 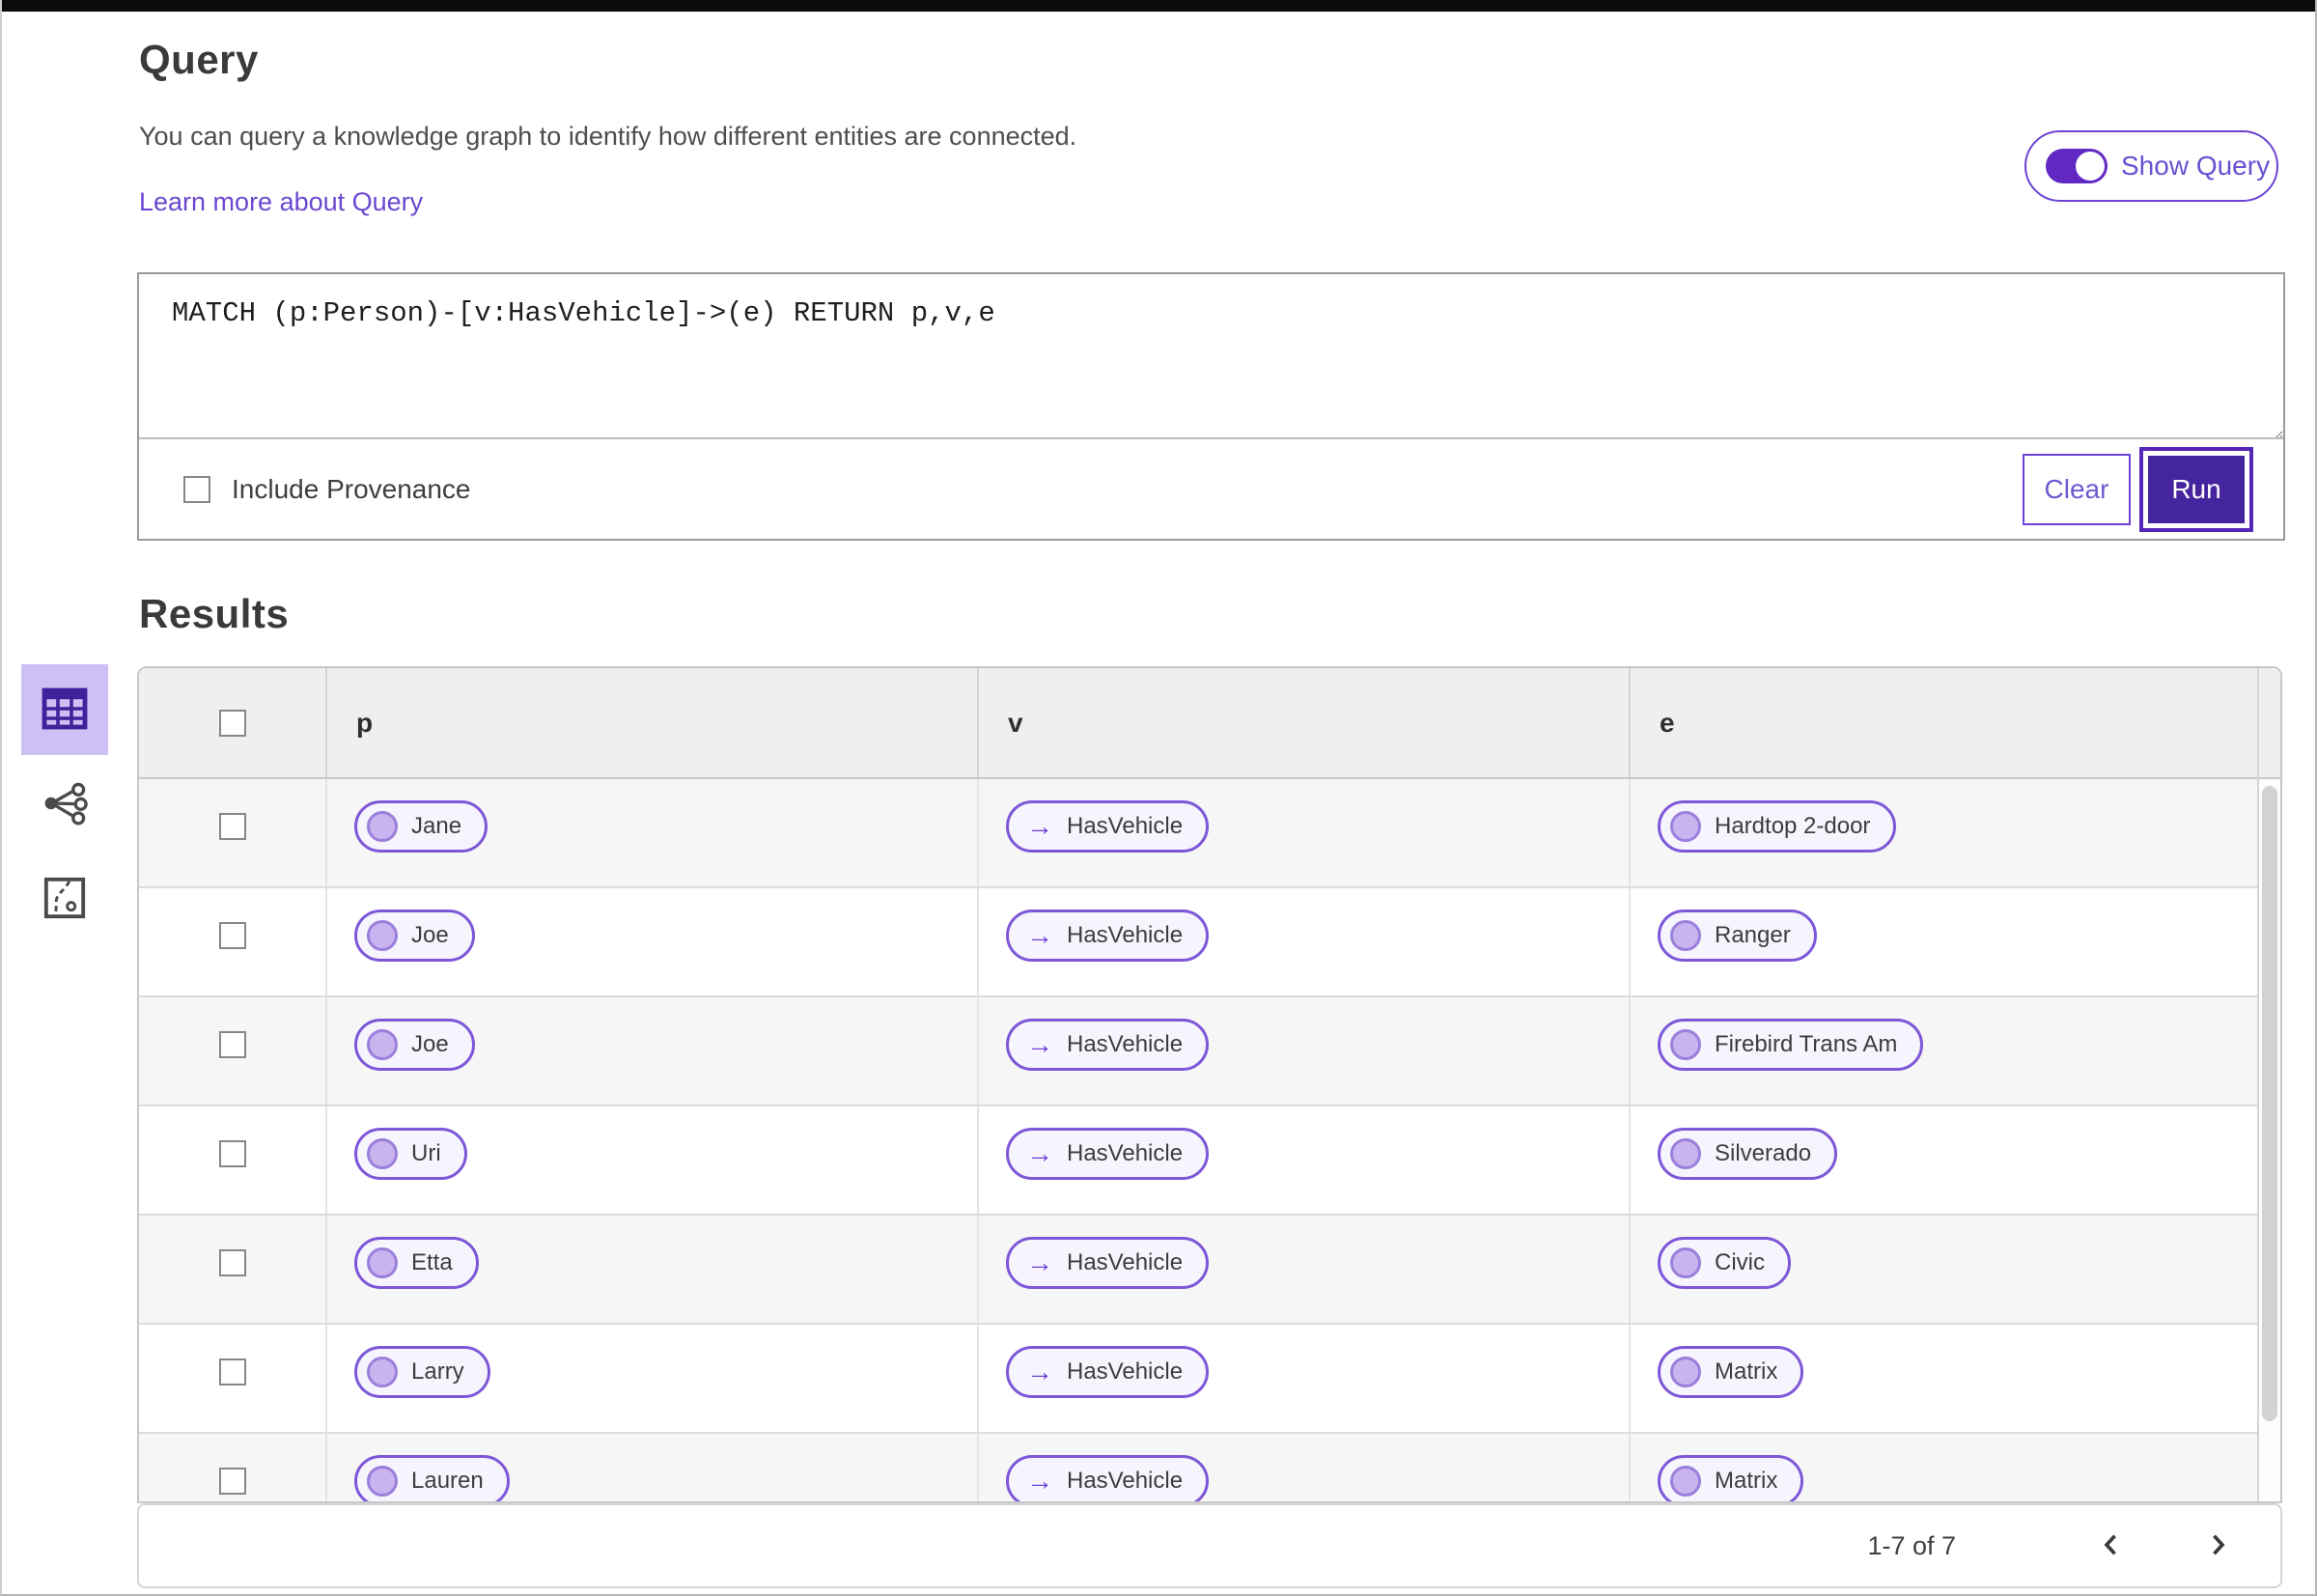 I want to click on graph-icon, so click(x=65, y=805).